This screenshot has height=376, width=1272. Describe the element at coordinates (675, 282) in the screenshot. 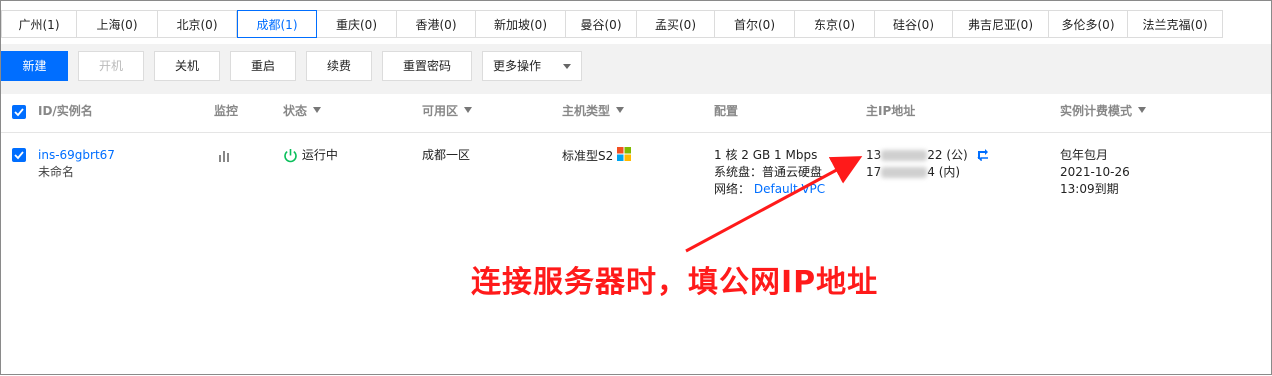

I see `annotation-note: 连接服务器时，填公网IP地址` at that location.